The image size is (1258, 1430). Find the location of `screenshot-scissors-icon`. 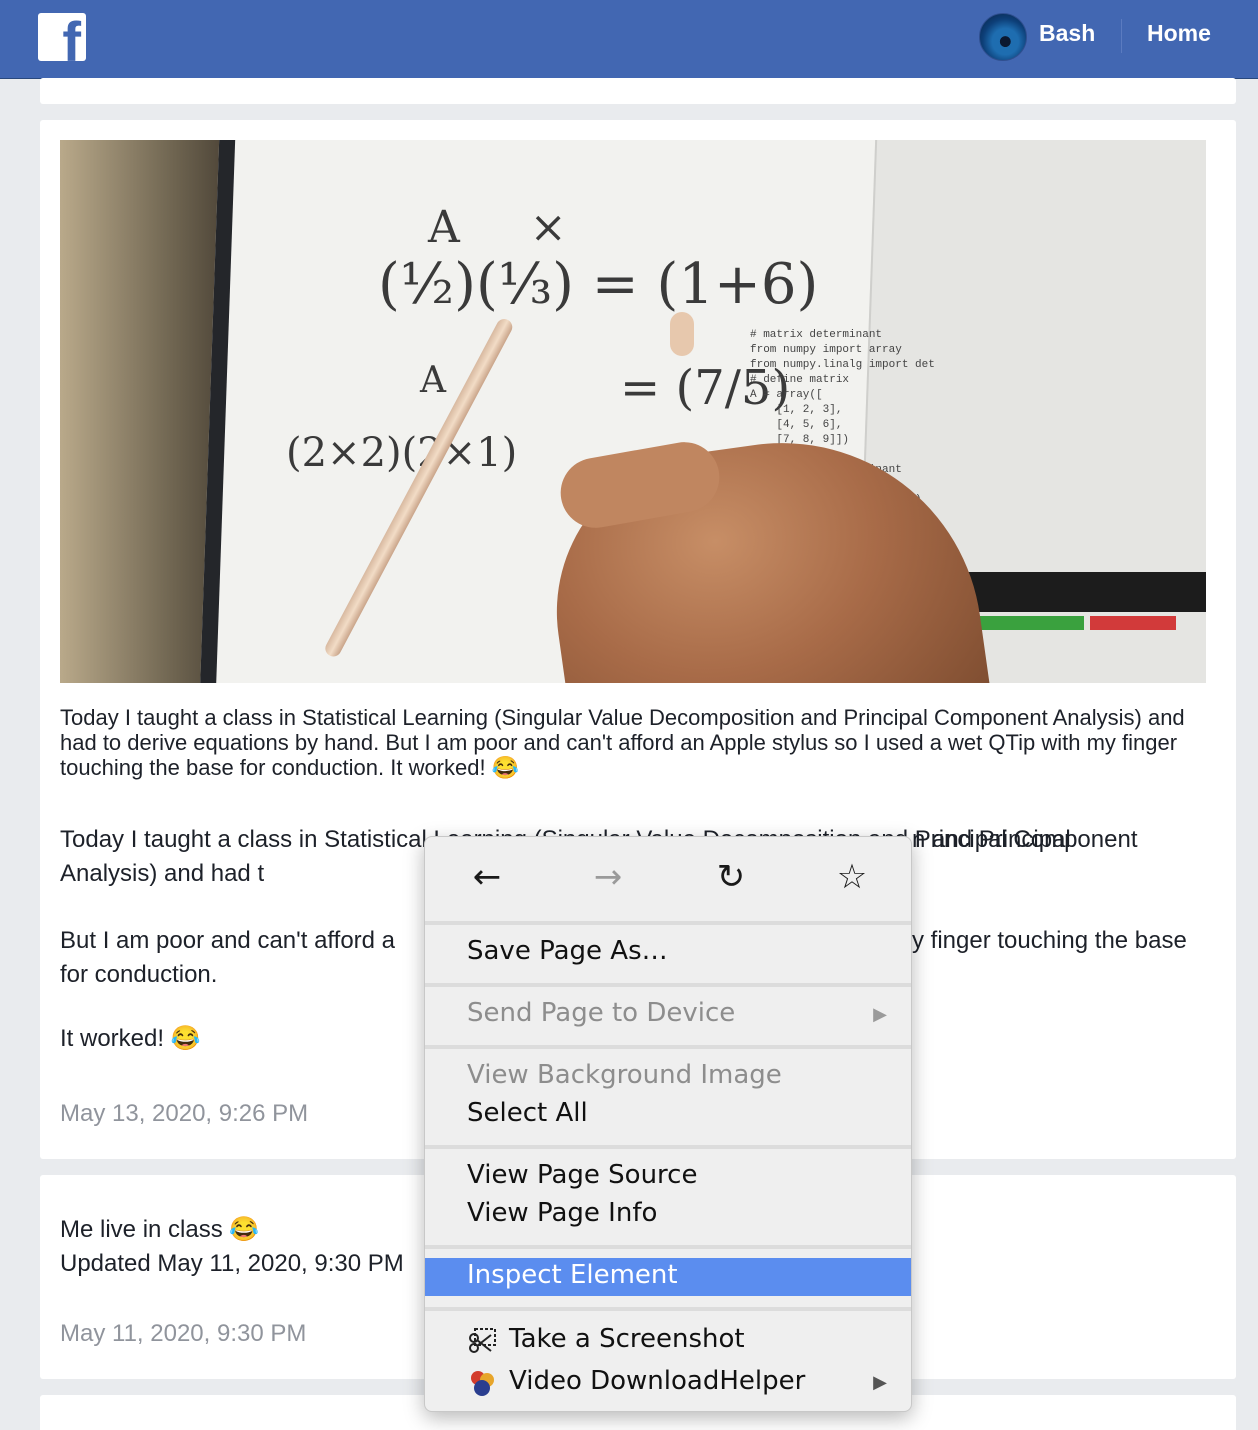

screenshot-scissors-icon is located at coordinates (482, 1340).